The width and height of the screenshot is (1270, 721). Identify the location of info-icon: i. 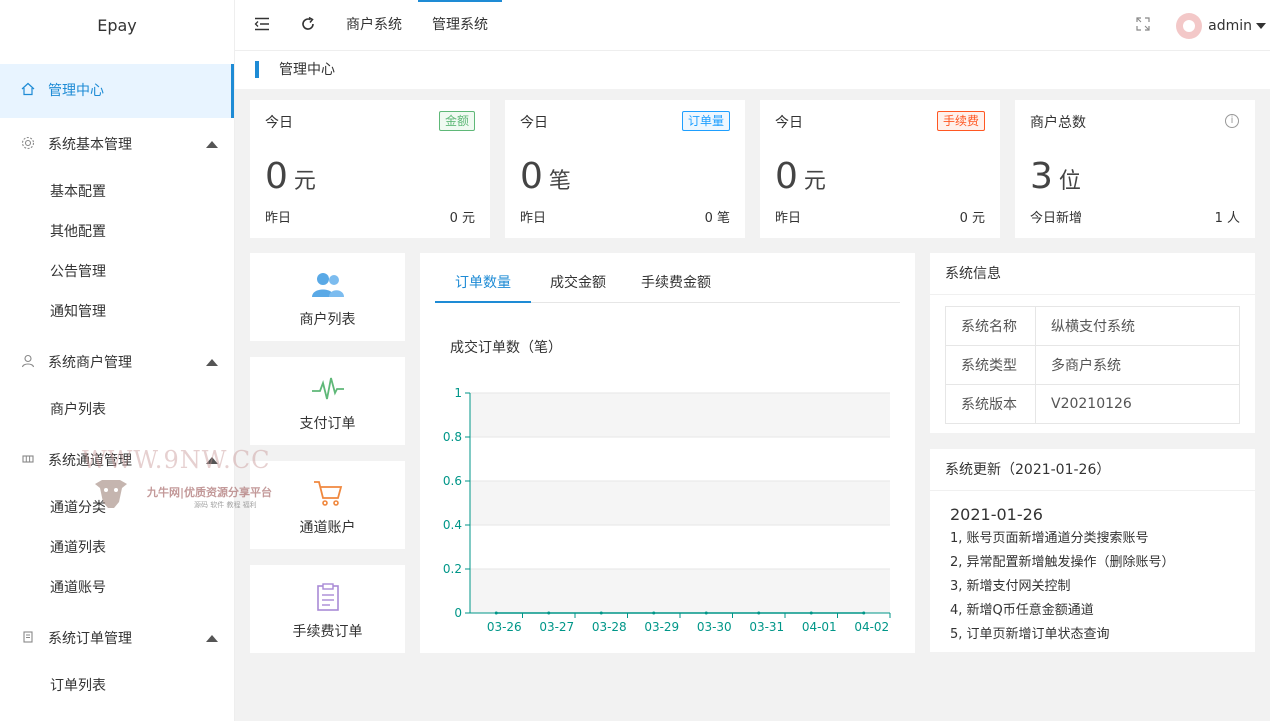
(1232, 121).